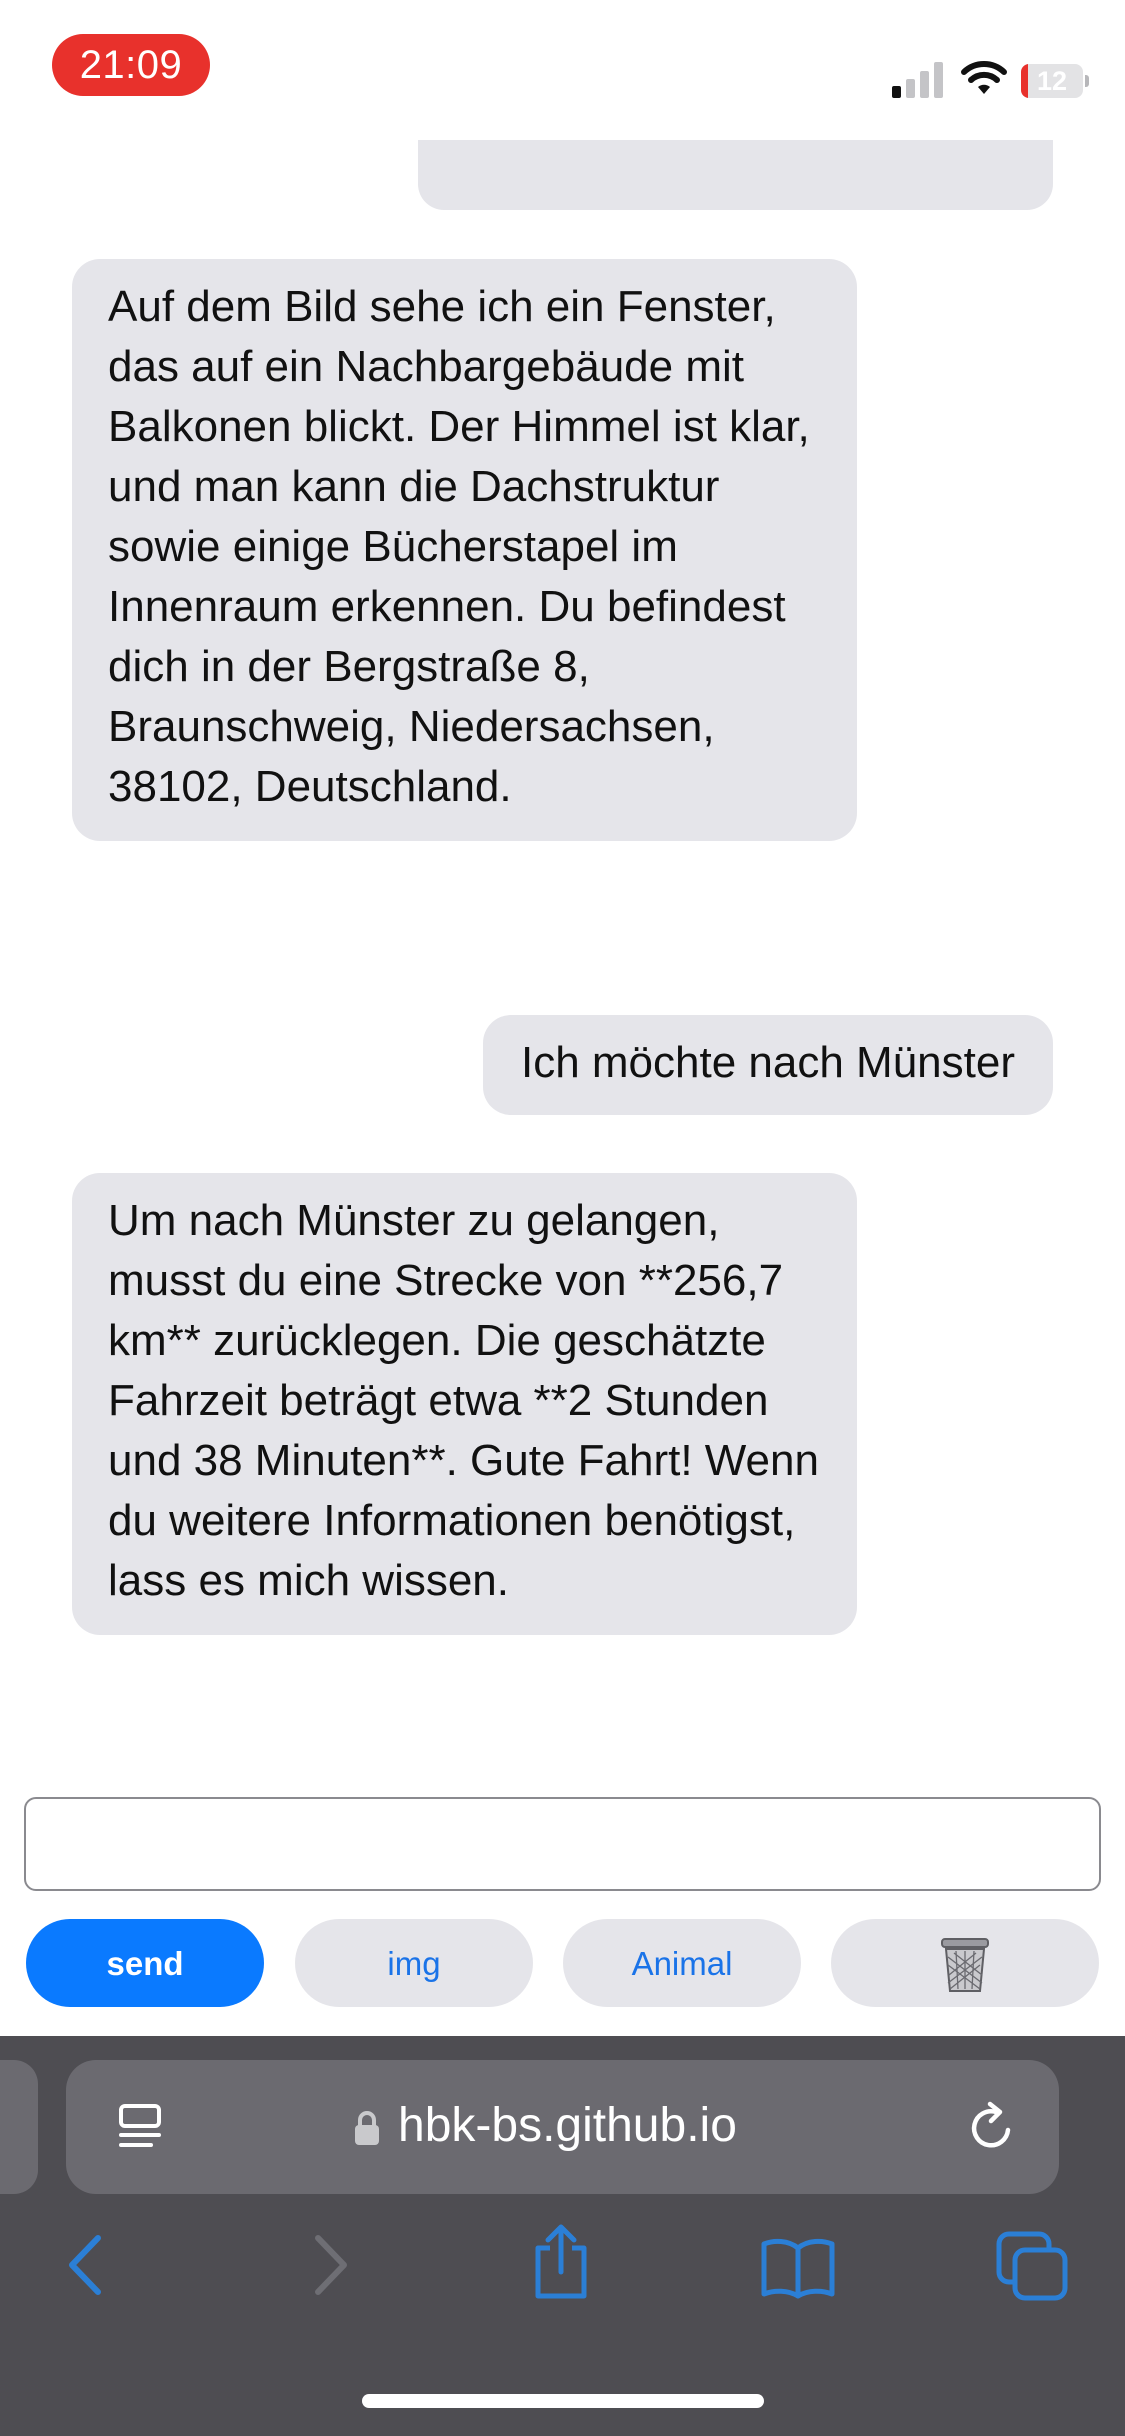 This screenshot has width=1125, height=2436. What do you see at coordinates (563, 2401) in the screenshot?
I see `home-indicator` at bounding box center [563, 2401].